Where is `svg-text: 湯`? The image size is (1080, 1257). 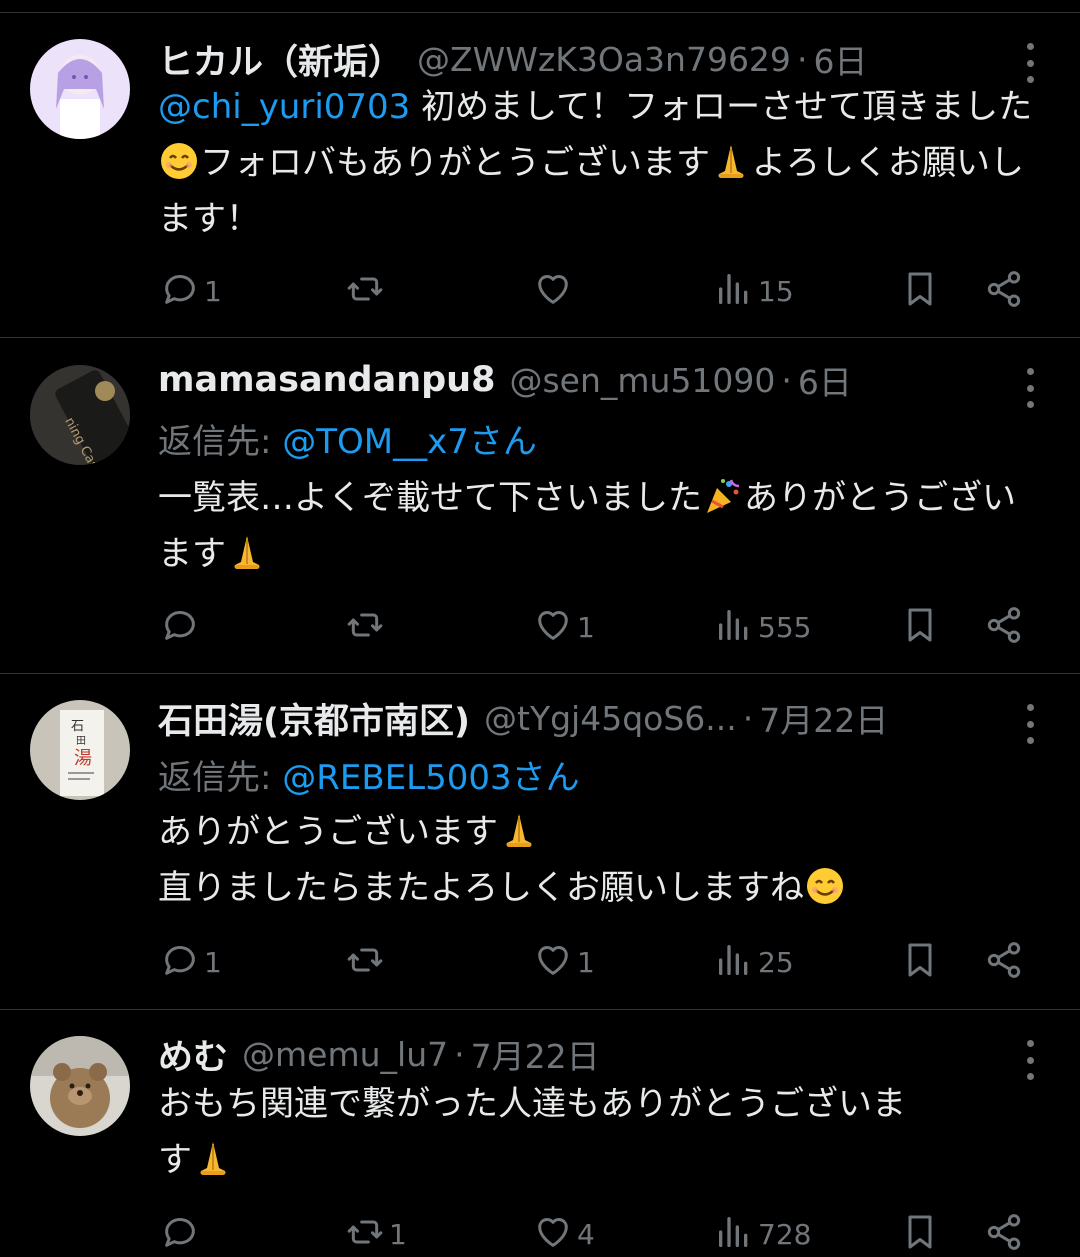 svg-text: 湯 is located at coordinates (83, 758).